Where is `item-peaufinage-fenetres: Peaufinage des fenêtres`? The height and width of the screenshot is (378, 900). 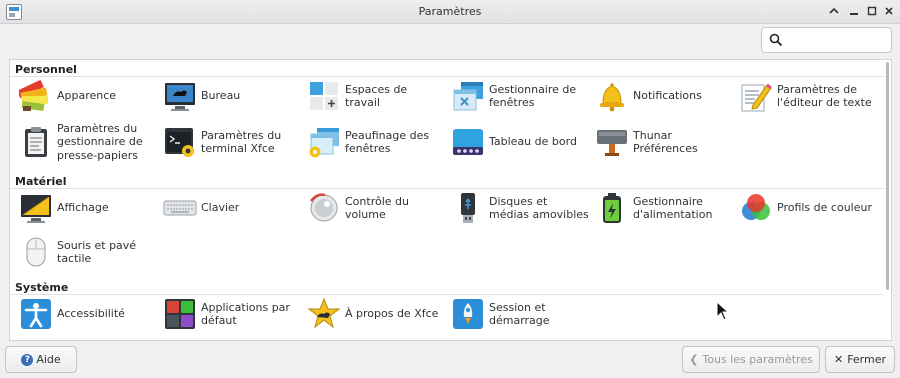 item-peaufinage-fenetres: Peaufinage des fenêtres is located at coordinates (371, 142).